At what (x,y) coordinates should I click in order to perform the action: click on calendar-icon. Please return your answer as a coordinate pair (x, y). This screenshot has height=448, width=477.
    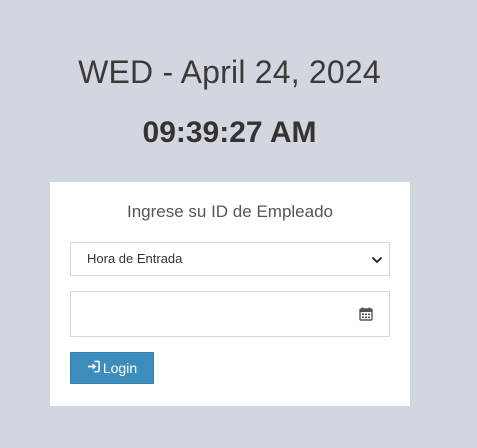
    Looking at the image, I should click on (366, 314).